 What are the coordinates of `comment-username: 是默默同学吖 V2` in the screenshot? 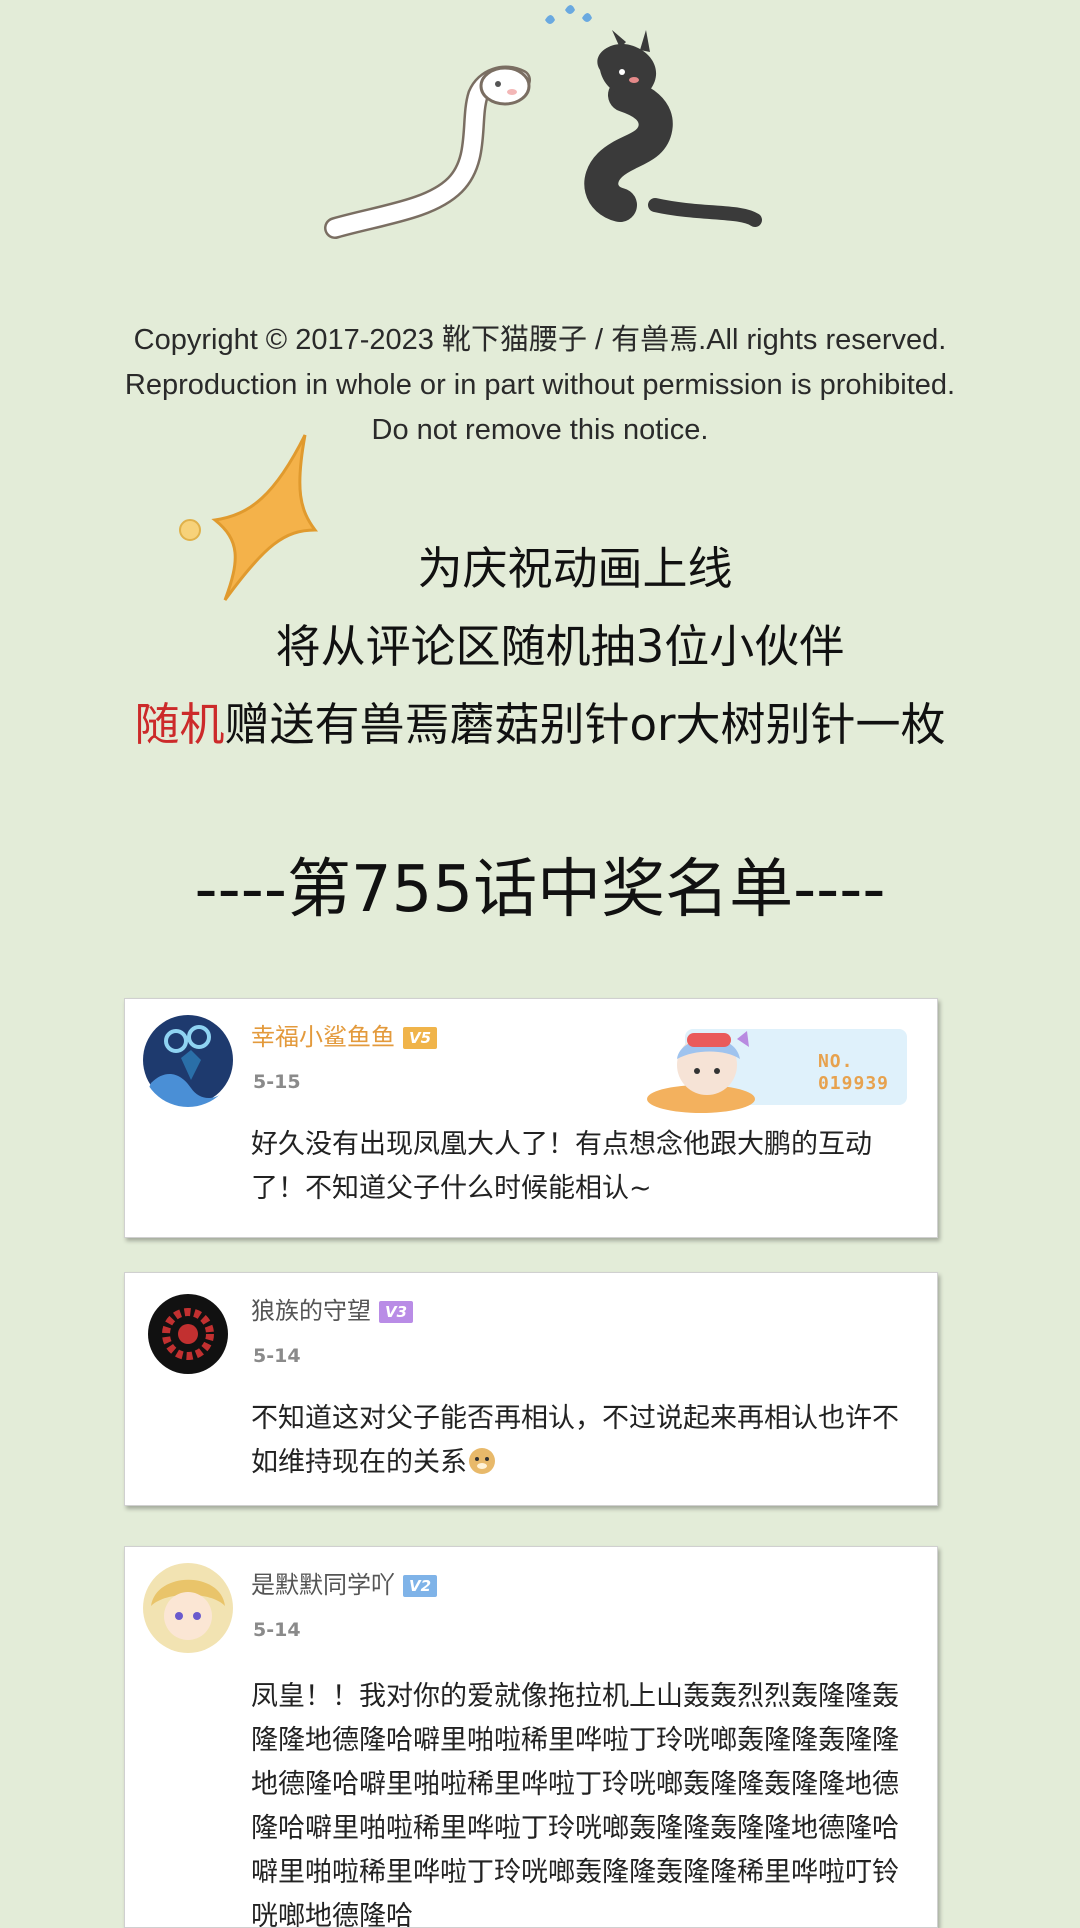 It's located at (344, 1585).